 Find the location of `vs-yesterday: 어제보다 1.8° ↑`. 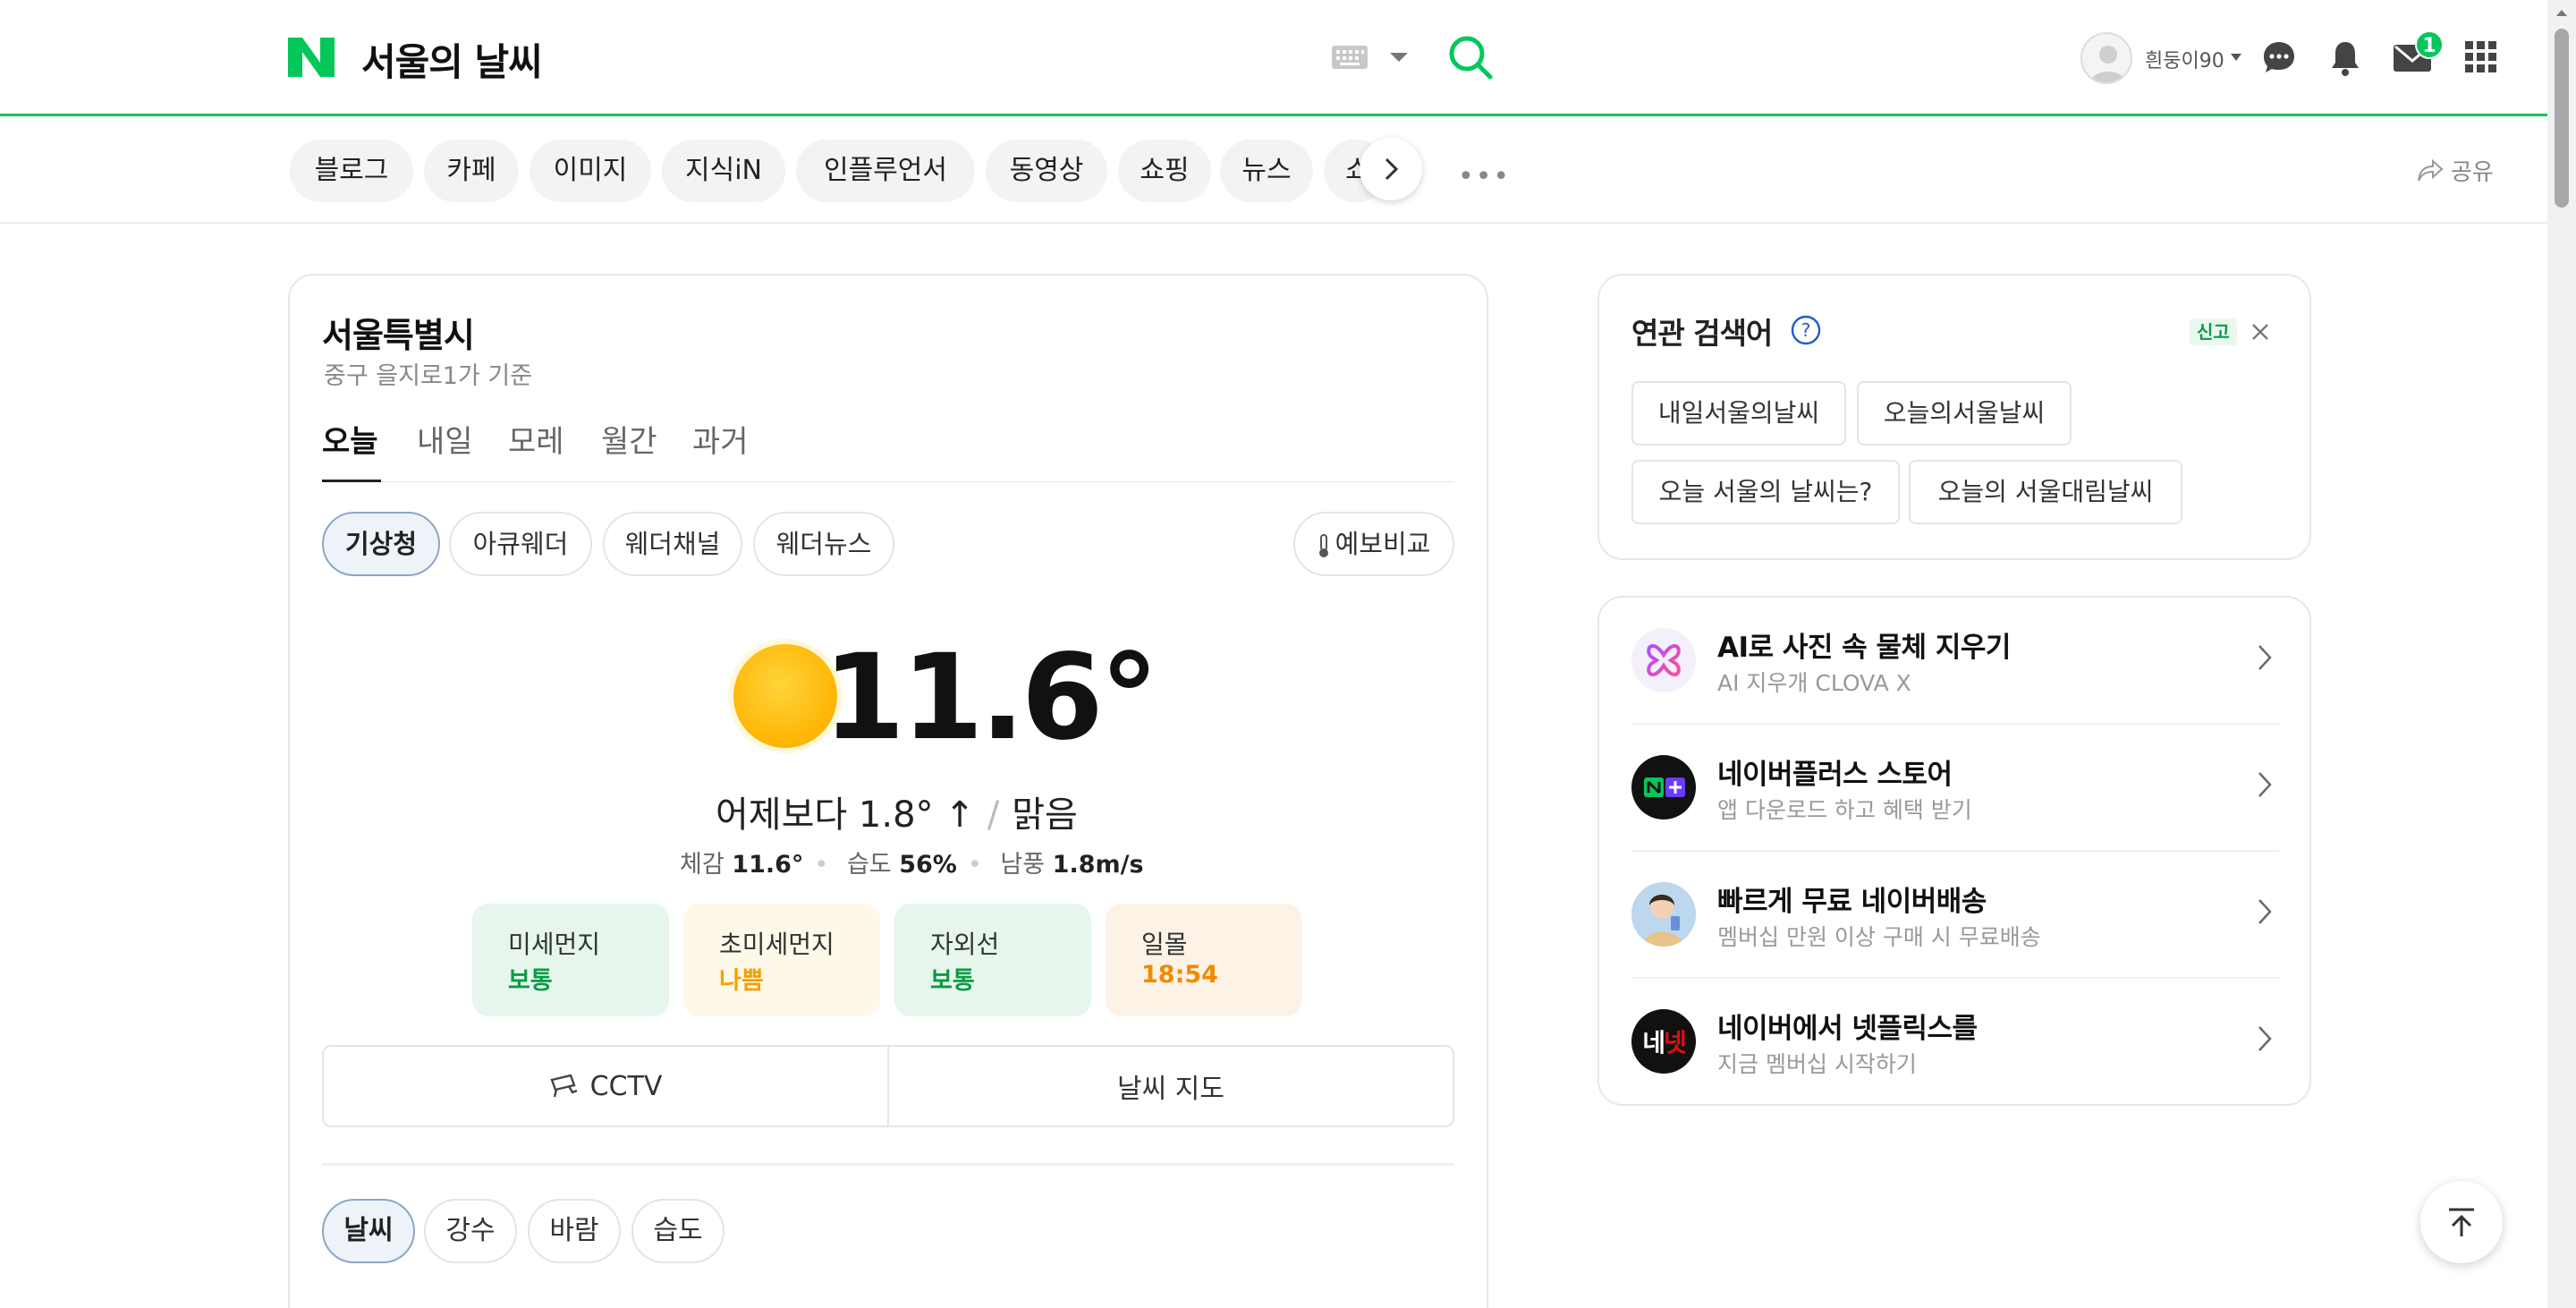

vs-yesterday: 어제보다 1.8° ↑ is located at coordinates (845, 815).